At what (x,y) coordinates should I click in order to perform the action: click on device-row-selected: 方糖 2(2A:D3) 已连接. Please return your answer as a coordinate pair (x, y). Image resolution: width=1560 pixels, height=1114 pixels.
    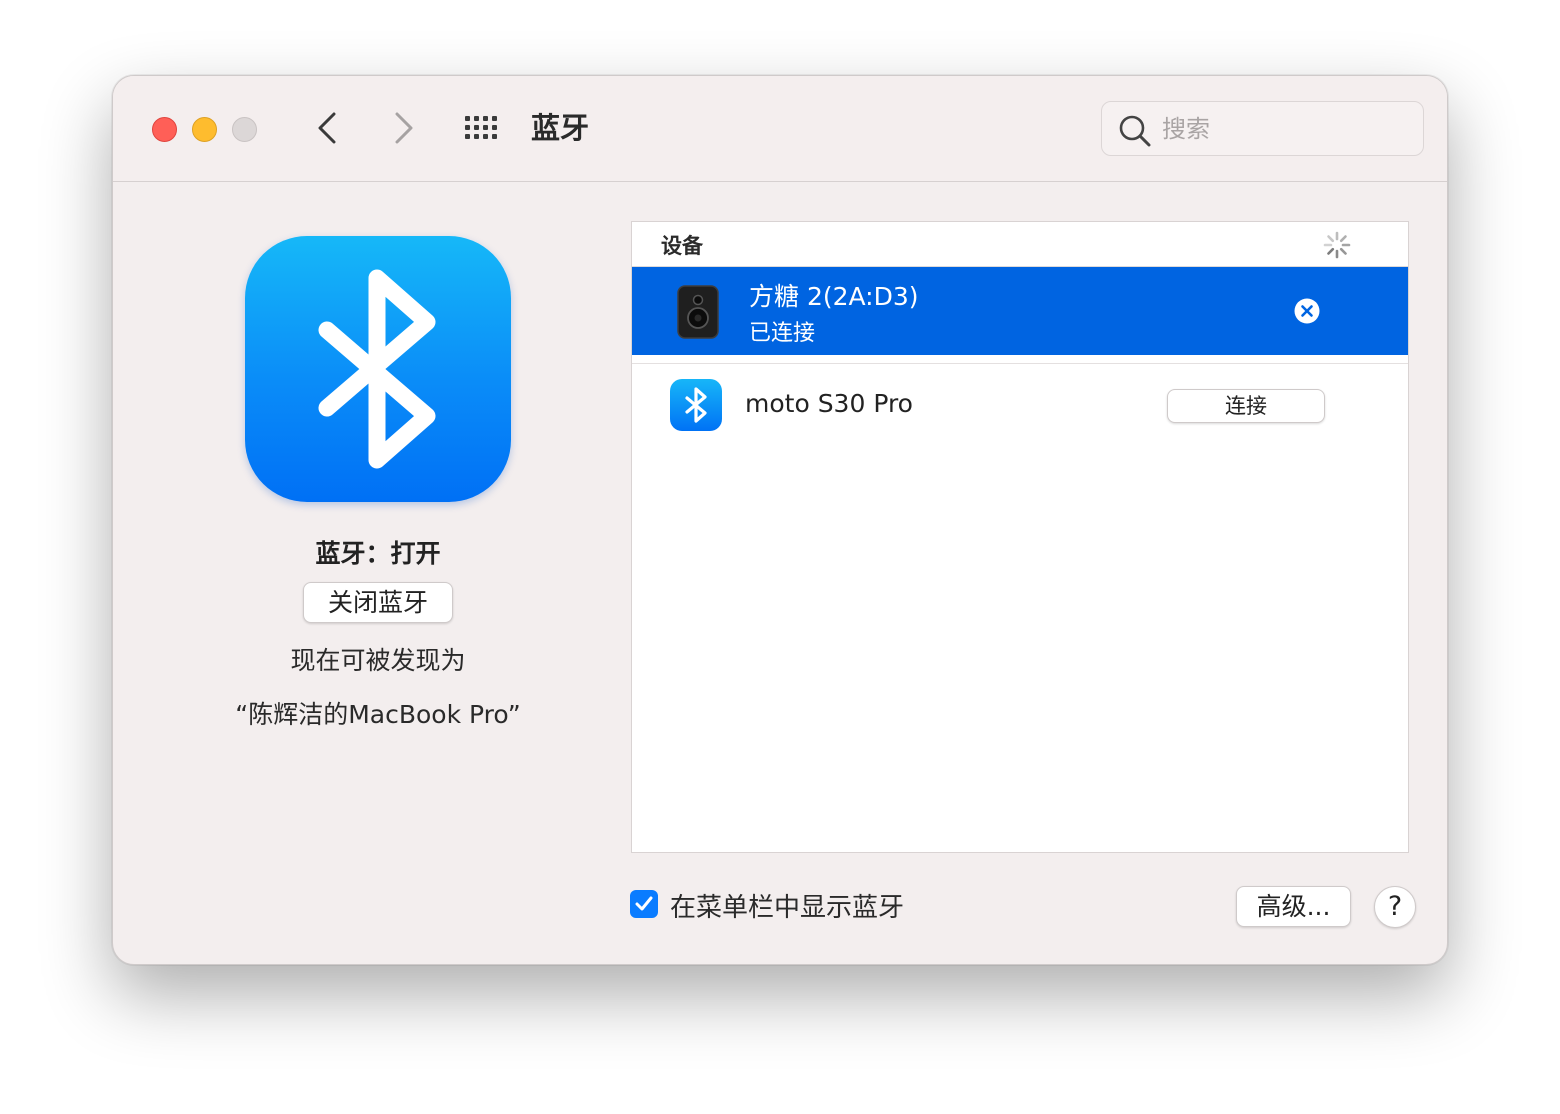
    Looking at the image, I should click on (1020, 311).